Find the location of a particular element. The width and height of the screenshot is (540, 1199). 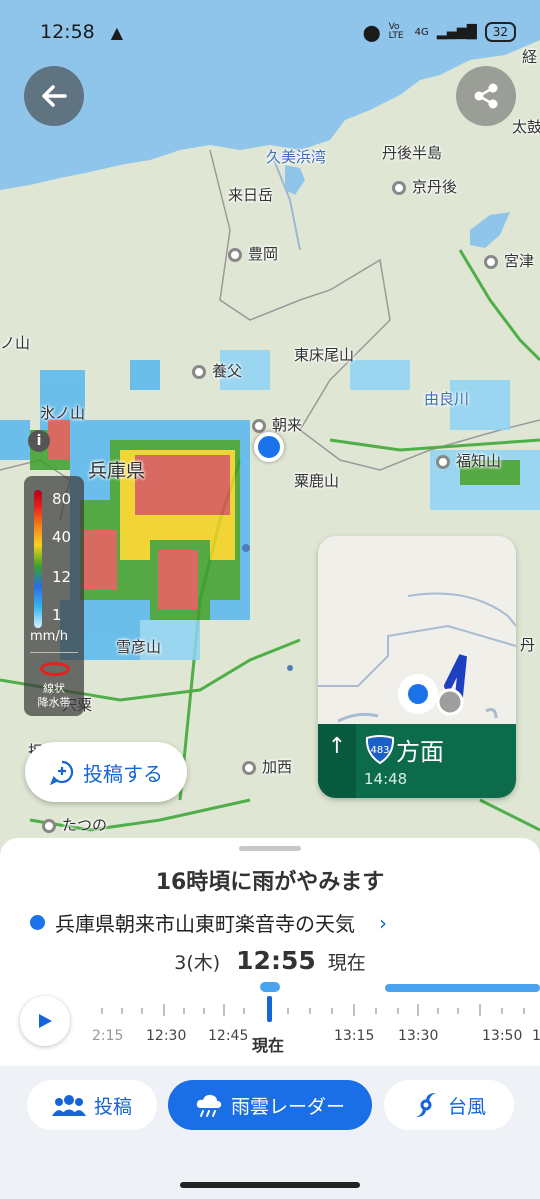

map-label-toyooka: 豊岡 is located at coordinates (253, 253).